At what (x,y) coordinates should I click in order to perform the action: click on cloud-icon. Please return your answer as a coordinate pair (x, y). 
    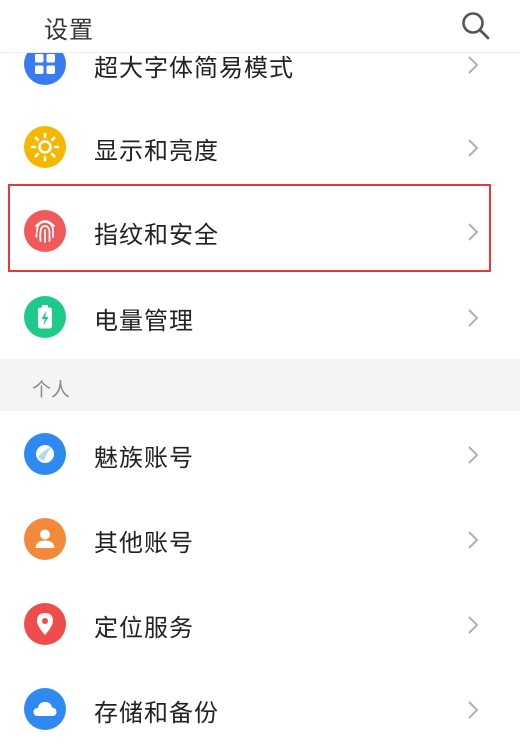
    Looking at the image, I should click on (45, 709).